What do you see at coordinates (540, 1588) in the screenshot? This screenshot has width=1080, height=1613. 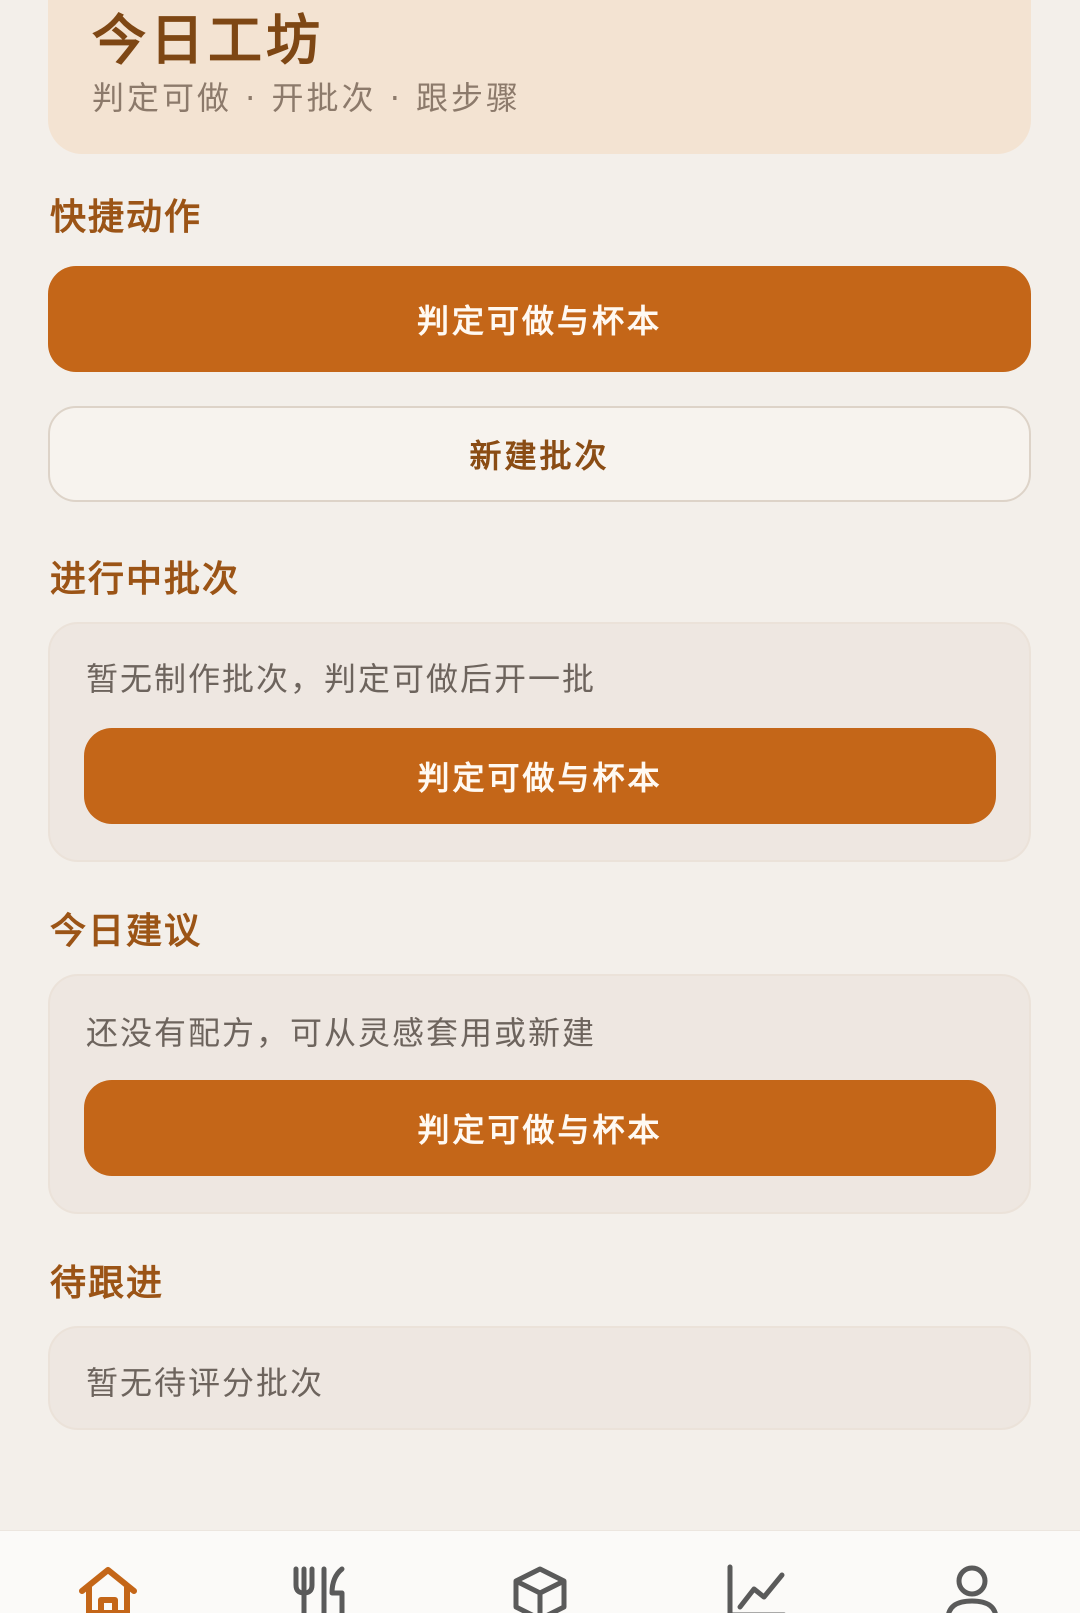 I see `box-icon` at bounding box center [540, 1588].